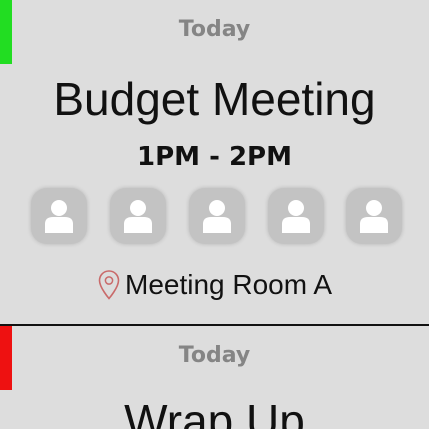 The image size is (429, 429). Describe the element at coordinates (214, 157) in the screenshot. I see `meeting-time: 1PM - 2PM` at that location.